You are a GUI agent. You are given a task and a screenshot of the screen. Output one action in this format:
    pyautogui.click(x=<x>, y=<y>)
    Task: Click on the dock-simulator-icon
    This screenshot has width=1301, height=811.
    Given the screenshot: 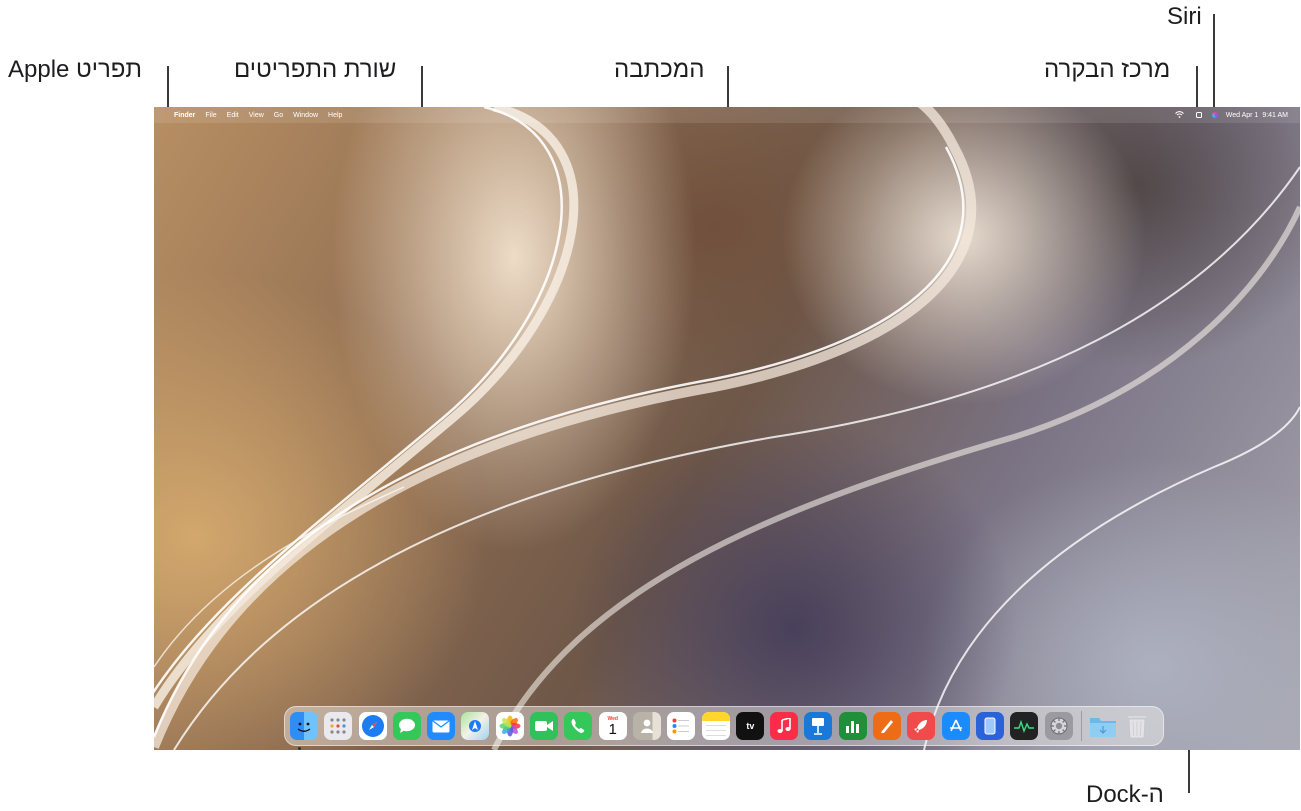 What is the action you would take?
    pyautogui.click(x=989, y=726)
    